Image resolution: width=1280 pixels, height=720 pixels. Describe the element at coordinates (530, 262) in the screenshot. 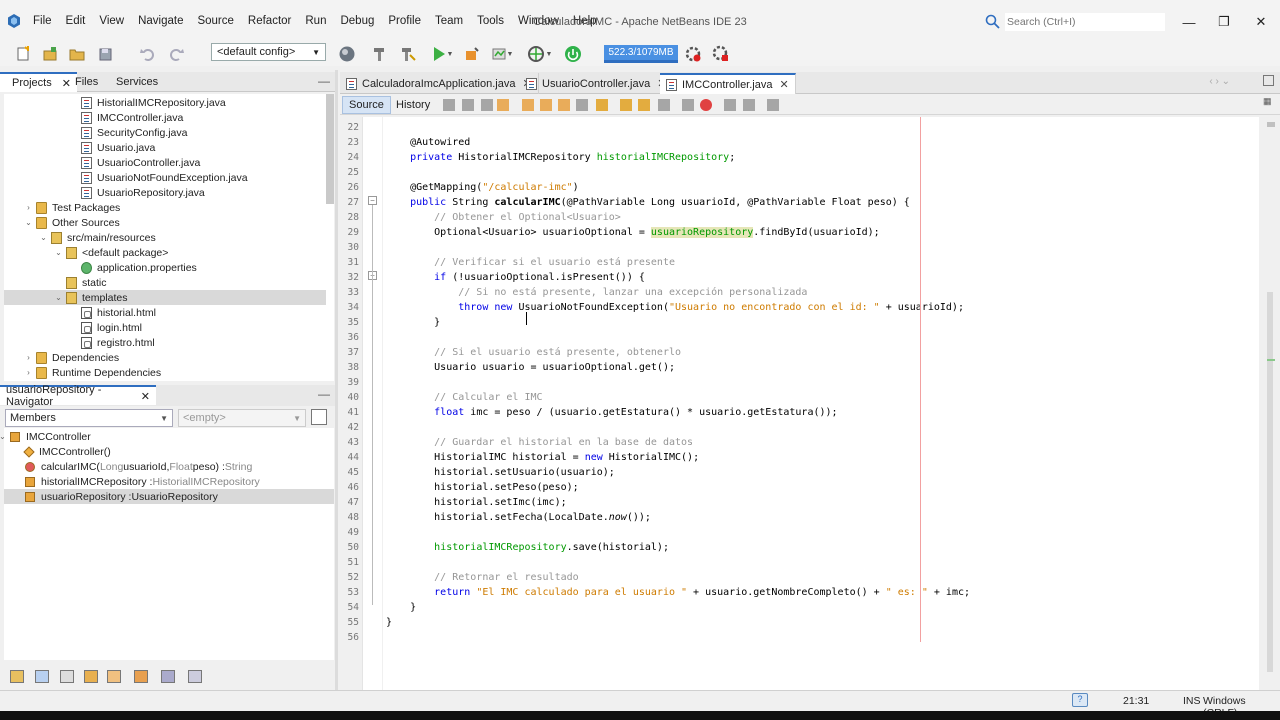

I see `code-line: // Verificar si el usuario está presente` at that location.